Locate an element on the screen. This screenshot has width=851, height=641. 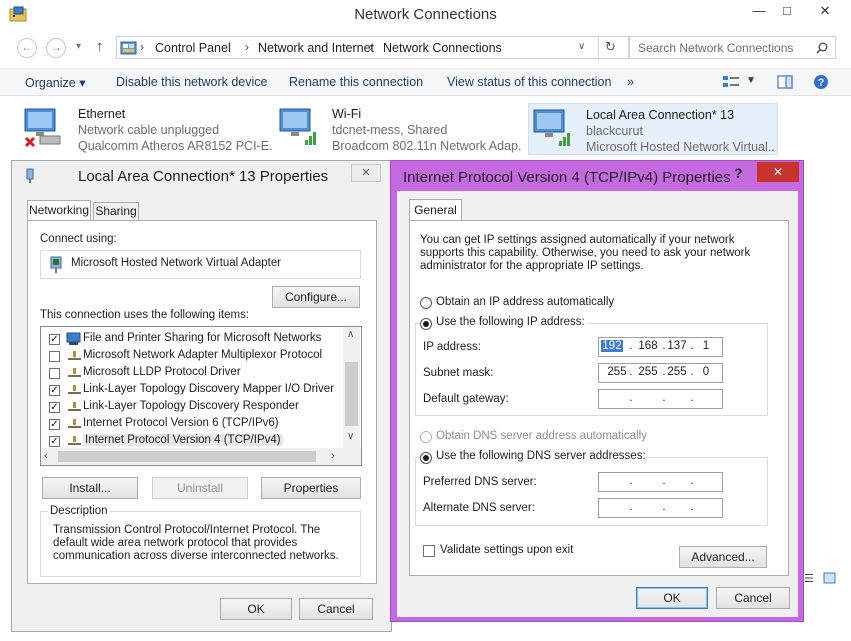
scroll-down-icon: ∨ is located at coordinates (350, 436).